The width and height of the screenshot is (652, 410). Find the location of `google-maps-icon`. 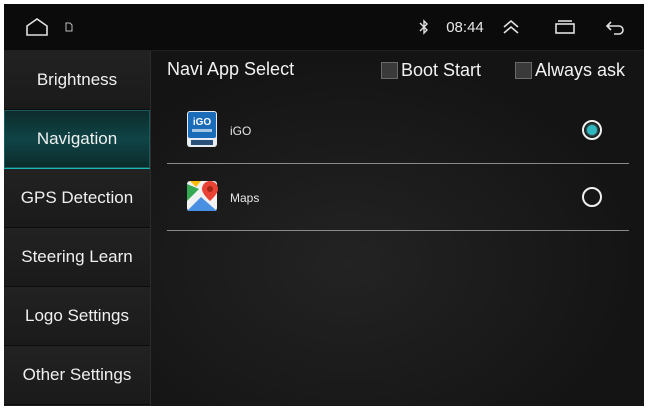

google-maps-icon is located at coordinates (202, 197).